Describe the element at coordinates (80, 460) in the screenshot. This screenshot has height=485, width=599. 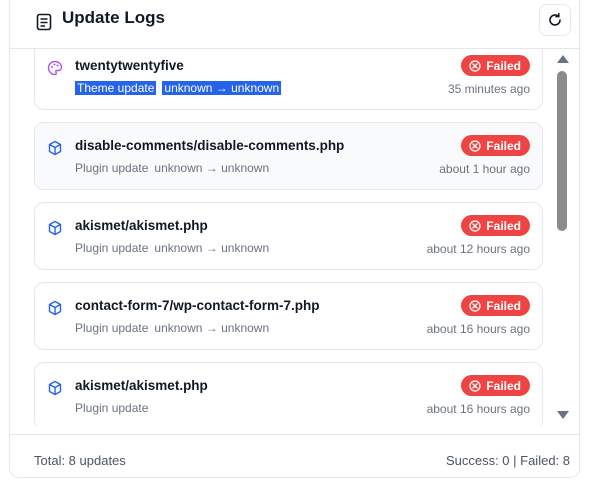
I see `total-updates: Total: 8 updates` at that location.